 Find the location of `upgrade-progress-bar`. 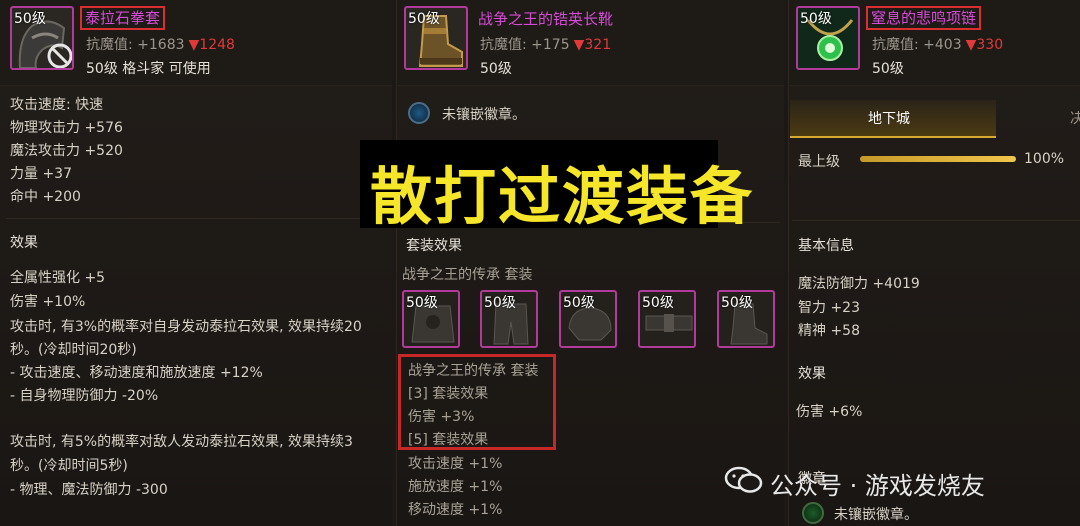

upgrade-progress-bar is located at coordinates (938, 159).